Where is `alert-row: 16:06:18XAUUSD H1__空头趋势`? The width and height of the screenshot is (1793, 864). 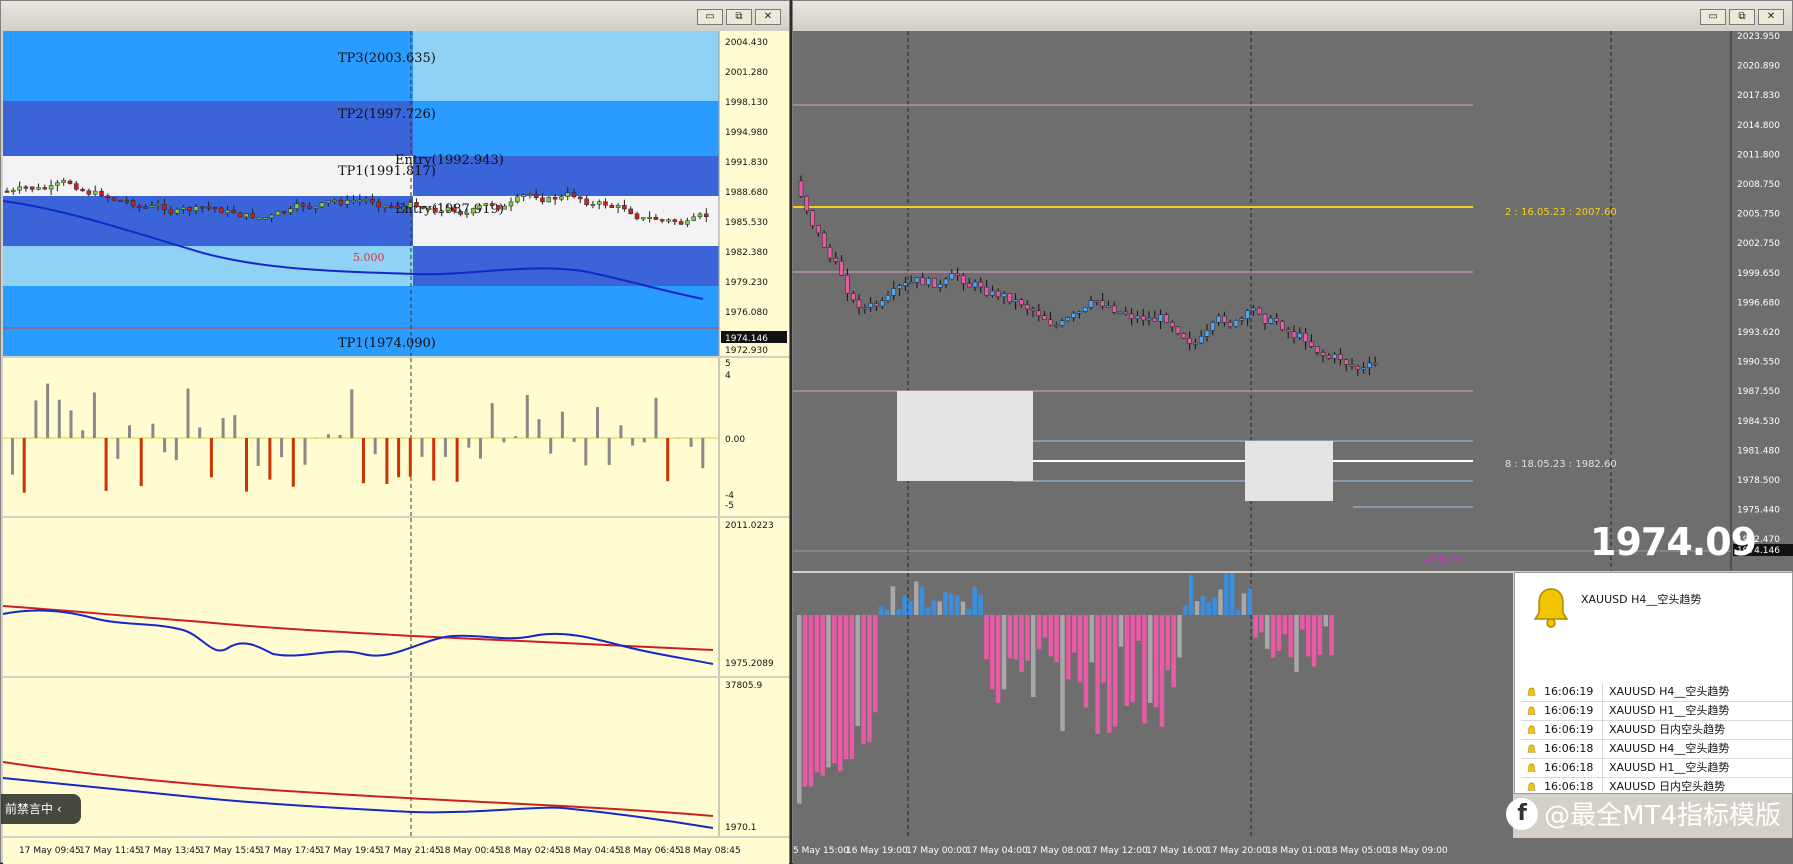
alert-row: 16:06:18XAUUSD H1__空头趋势 is located at coordinates (1656, 768).